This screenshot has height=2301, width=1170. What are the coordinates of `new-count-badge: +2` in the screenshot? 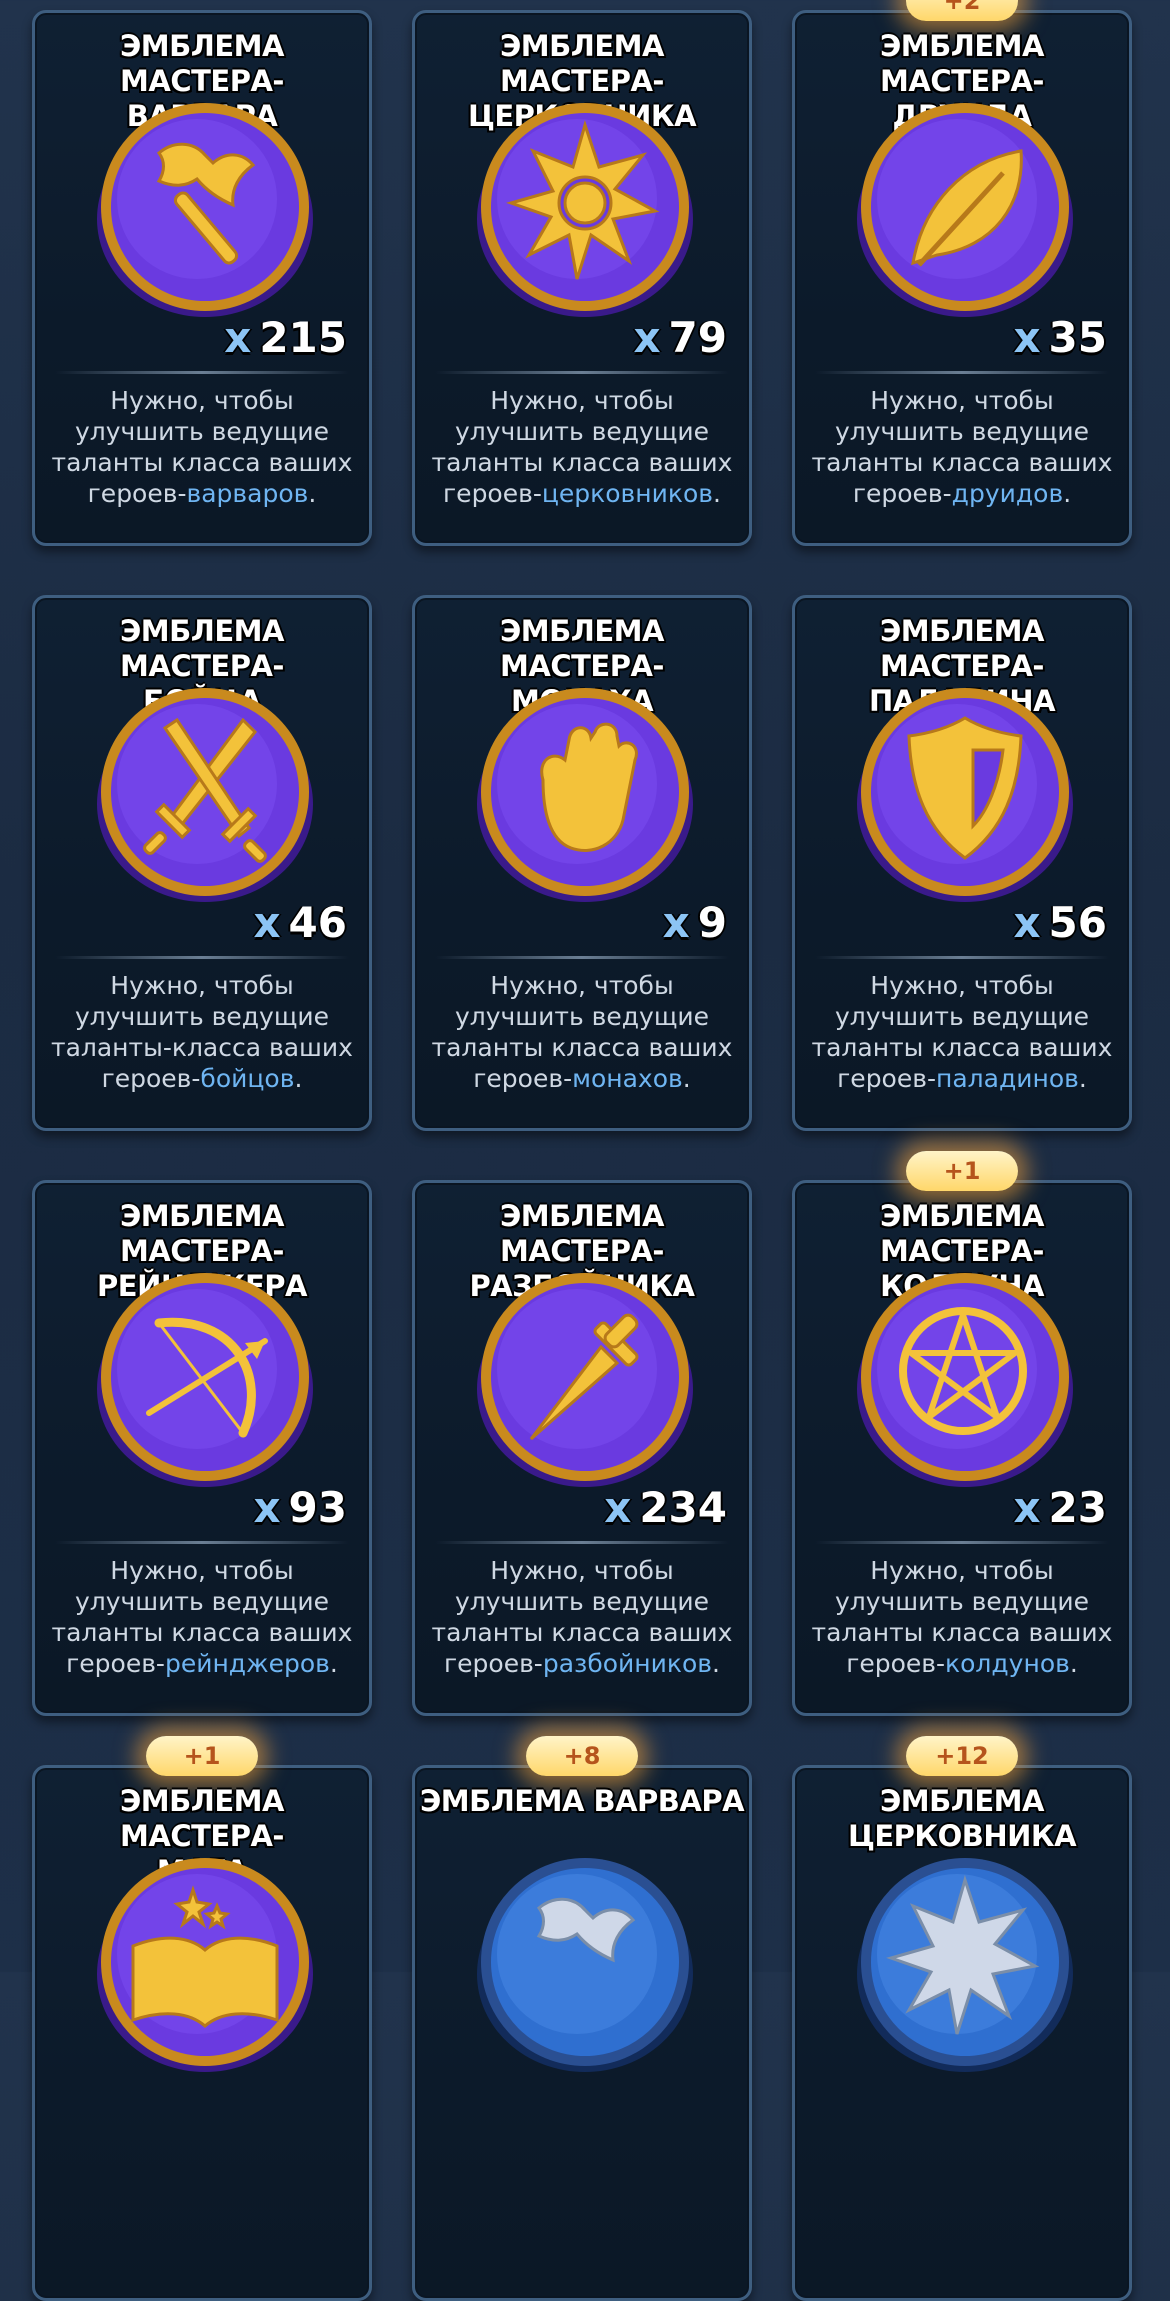 It's located at (962, 10).